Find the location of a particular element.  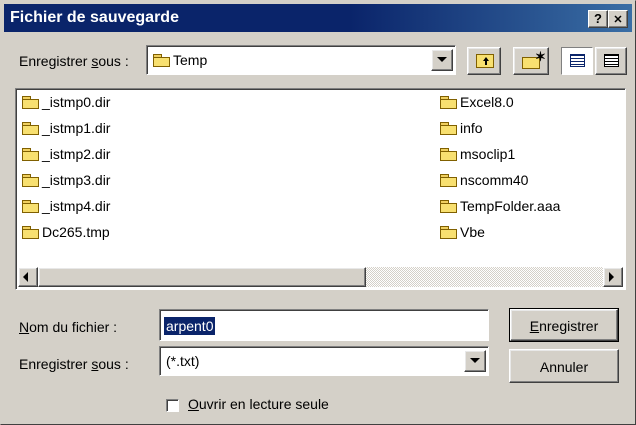

list-view-icon is located at coordinates (577, 60).